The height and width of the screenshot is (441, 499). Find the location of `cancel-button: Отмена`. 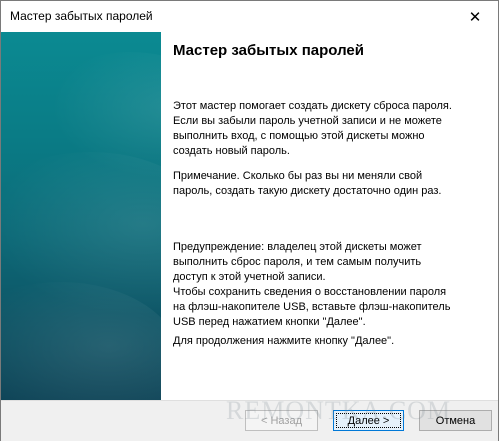

cancel-button: Отмена is located at coordinates (455, 420).